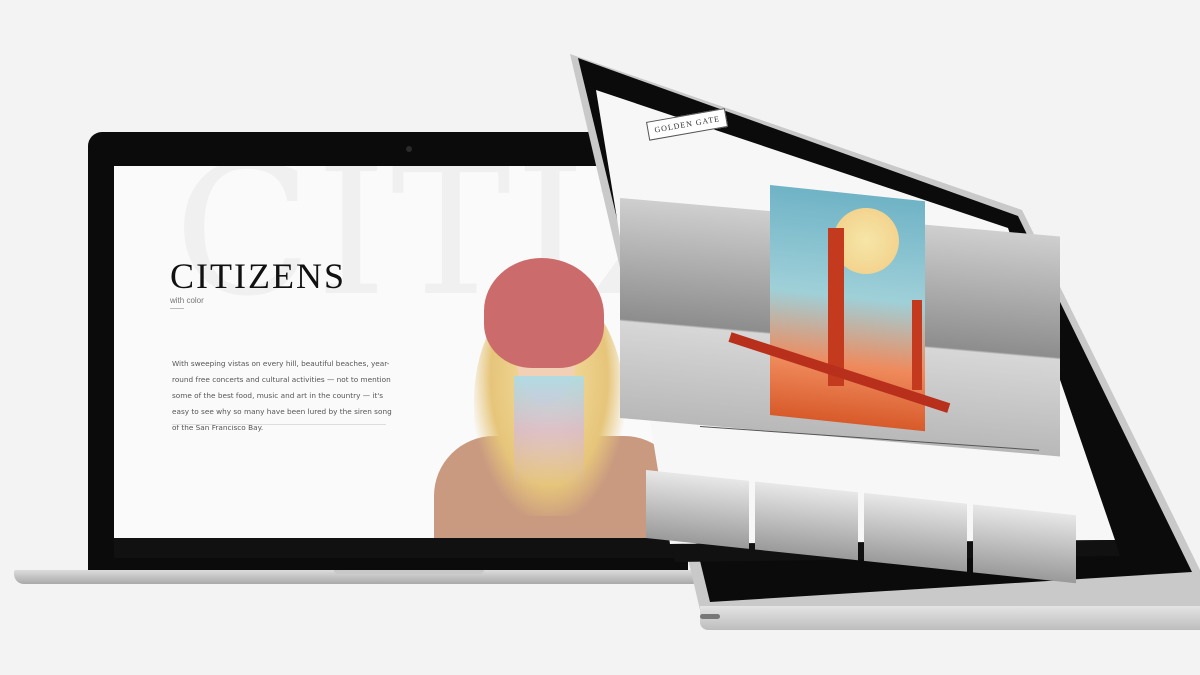 Image resolution: width=1200 pixels, height=675 pixels. What do you see at coordinates (409, 572) in the screenshot?
I see `base-notch` at bounding box center [409, 572].